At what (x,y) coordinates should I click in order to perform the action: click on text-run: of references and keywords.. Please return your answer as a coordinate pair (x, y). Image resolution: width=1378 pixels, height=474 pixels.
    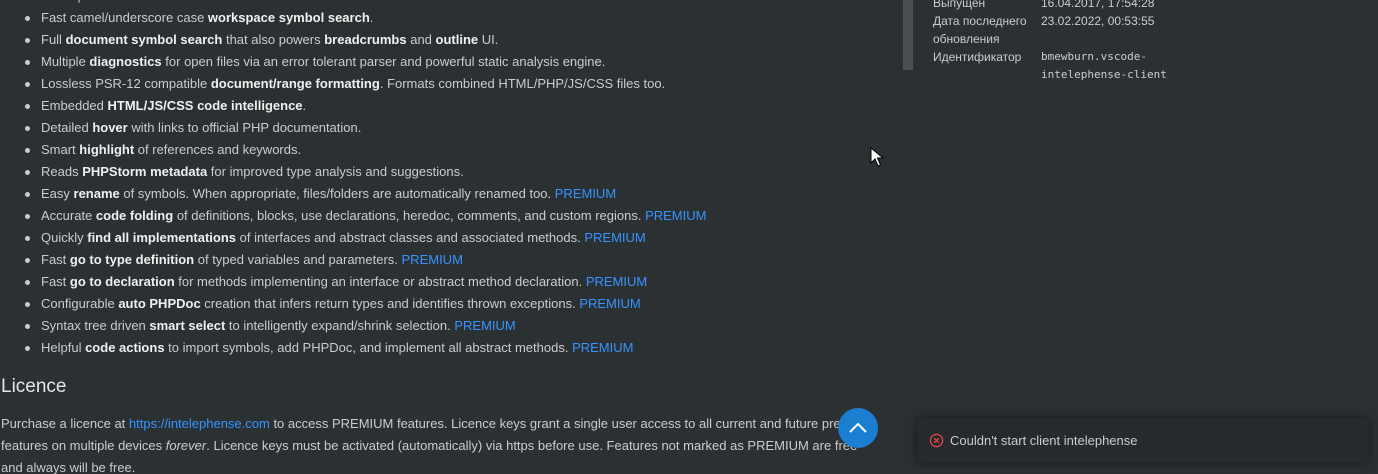
    Looking at the image, I should click on (218, 149).